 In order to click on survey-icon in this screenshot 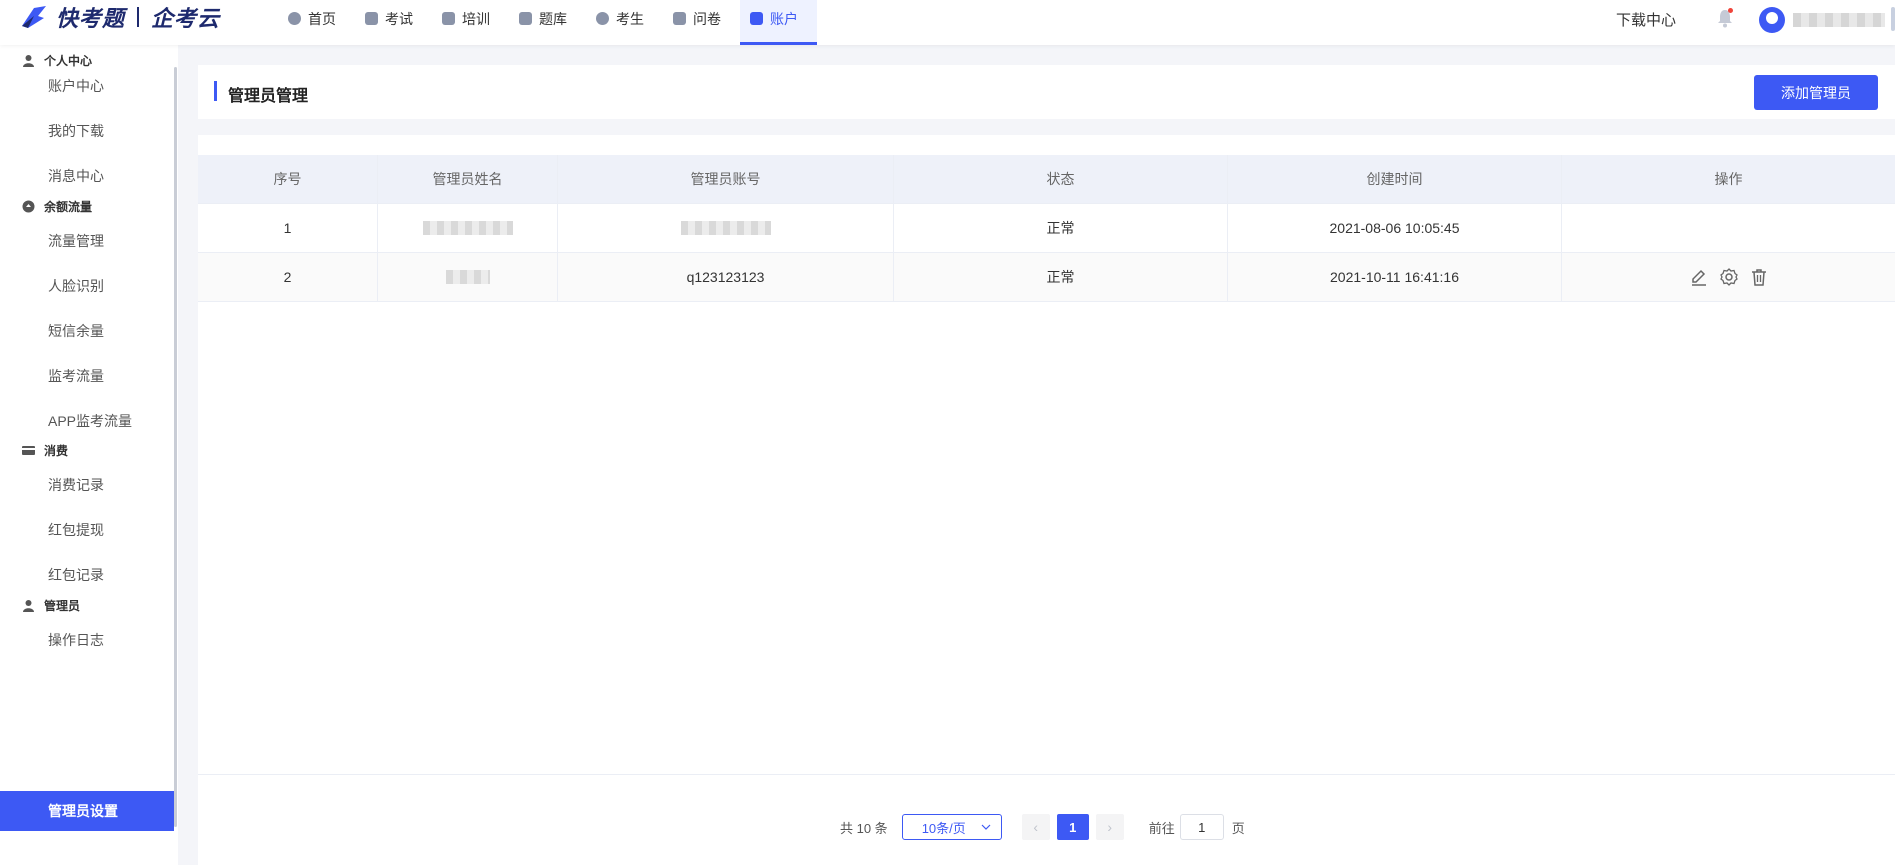, I will do `click(679, 18)`.